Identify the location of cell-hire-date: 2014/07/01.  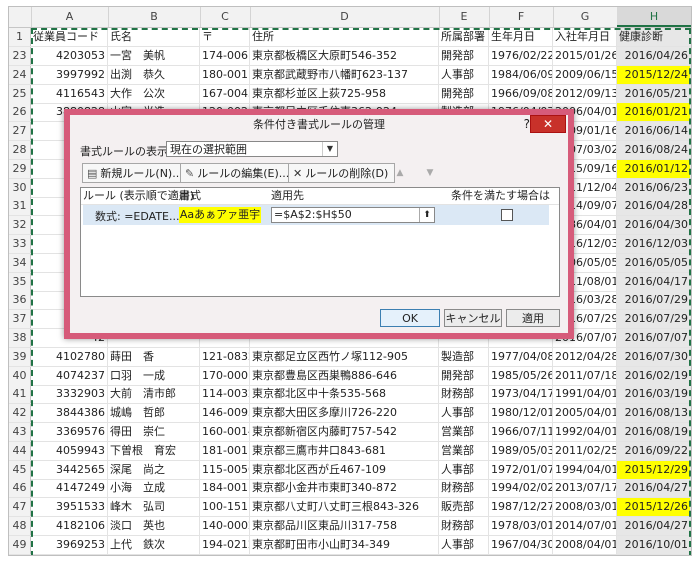
(585, 526).